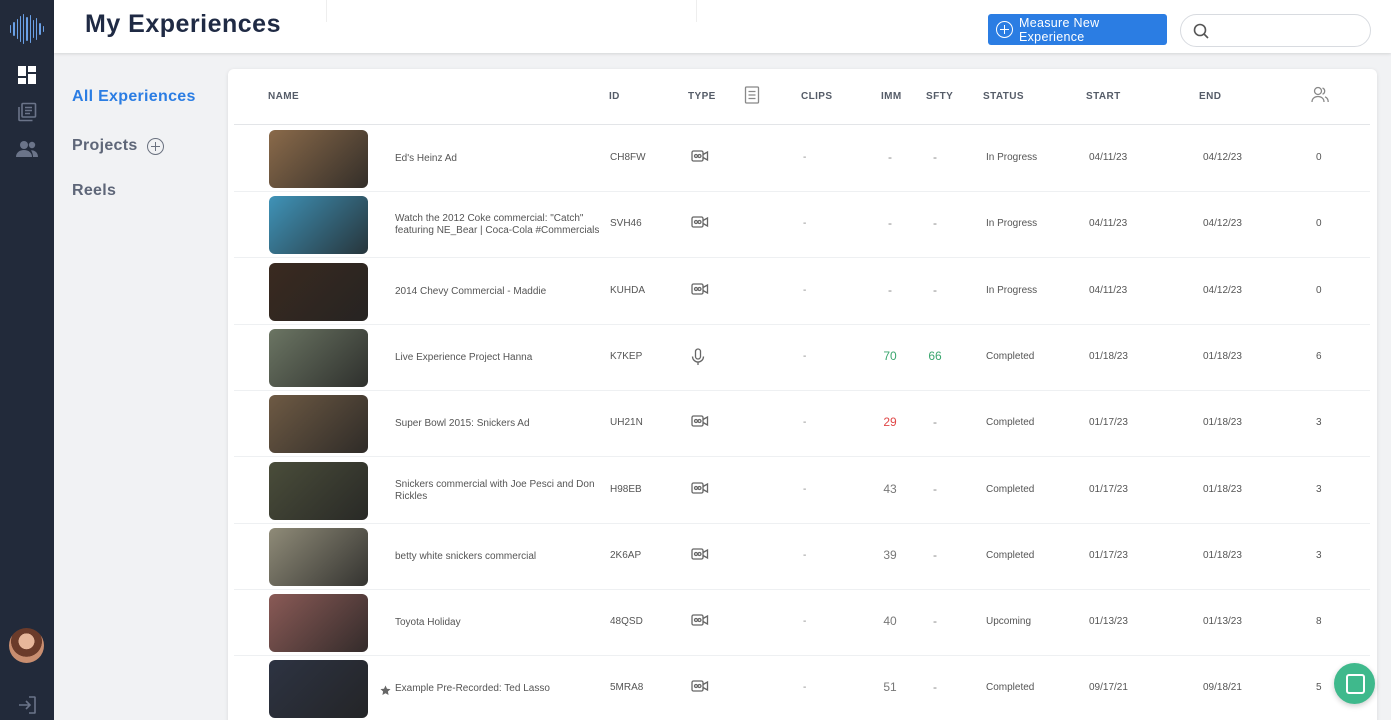 This screenshot has width=1391, height=720. What do you see at coordinates (626, 224) in the screenshot?
I see `experience-id: SVH46` at bounding box center [626, 224].